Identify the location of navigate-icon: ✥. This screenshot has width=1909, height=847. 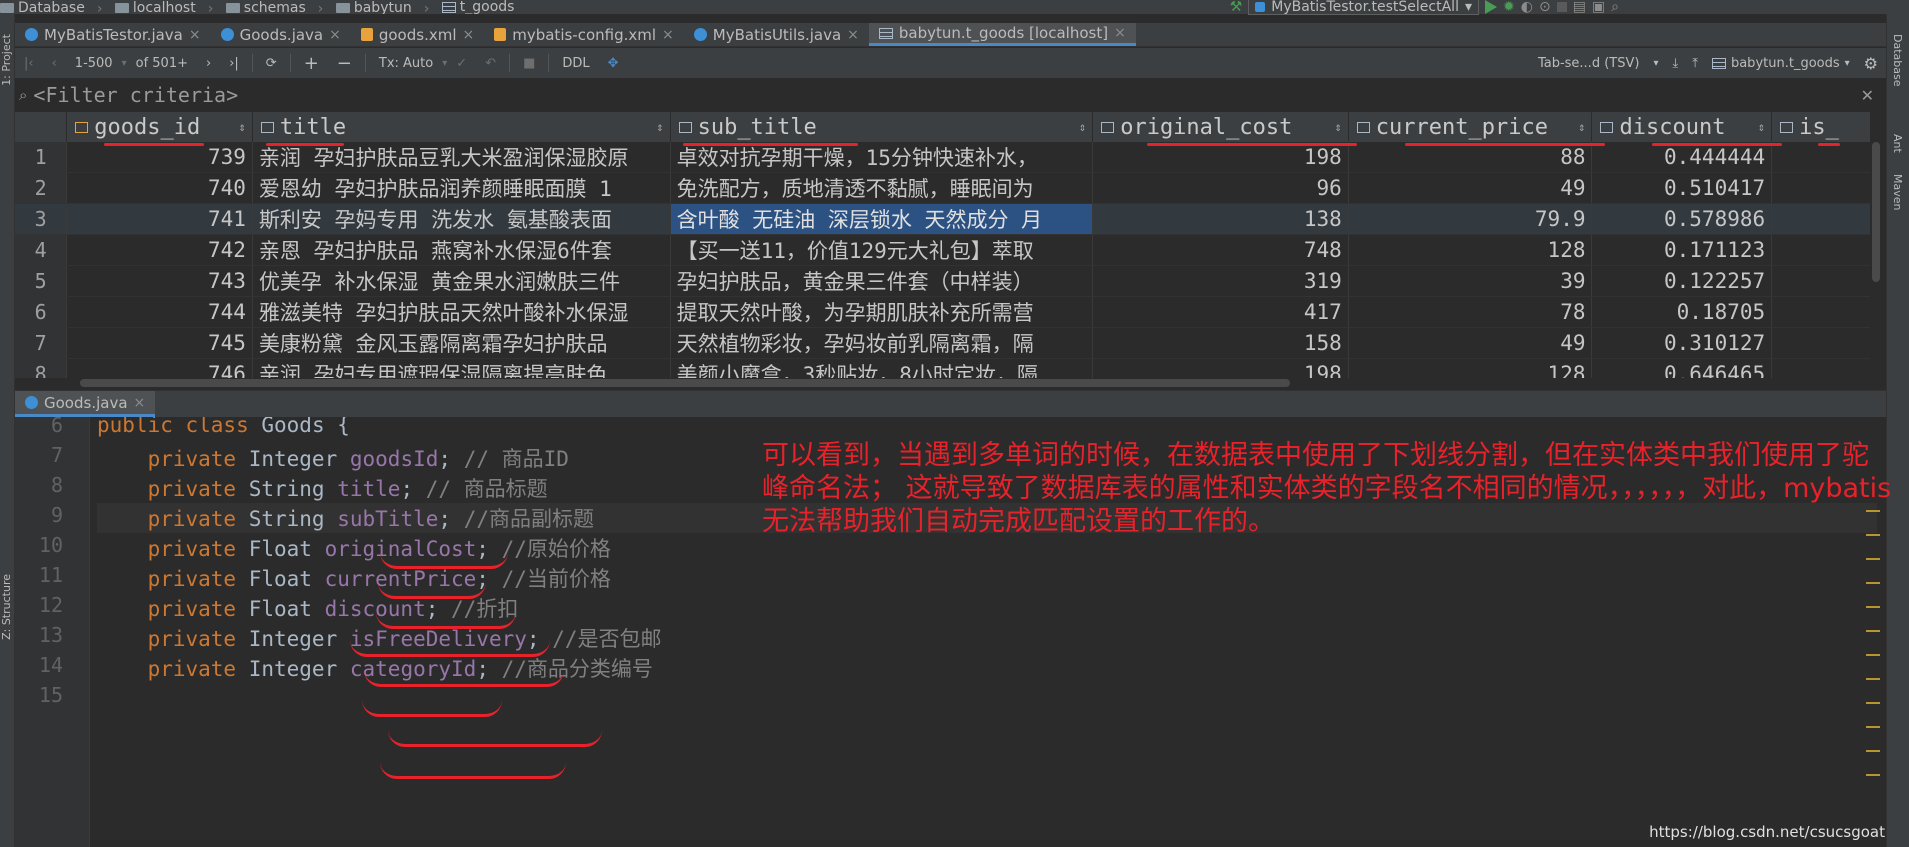
(613, 63).